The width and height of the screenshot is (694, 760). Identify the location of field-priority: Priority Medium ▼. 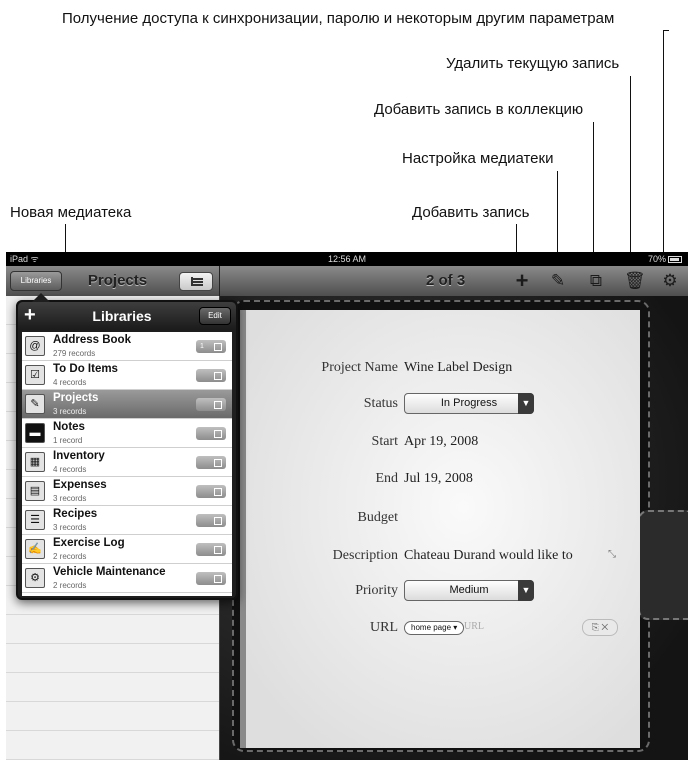
(446, 592).